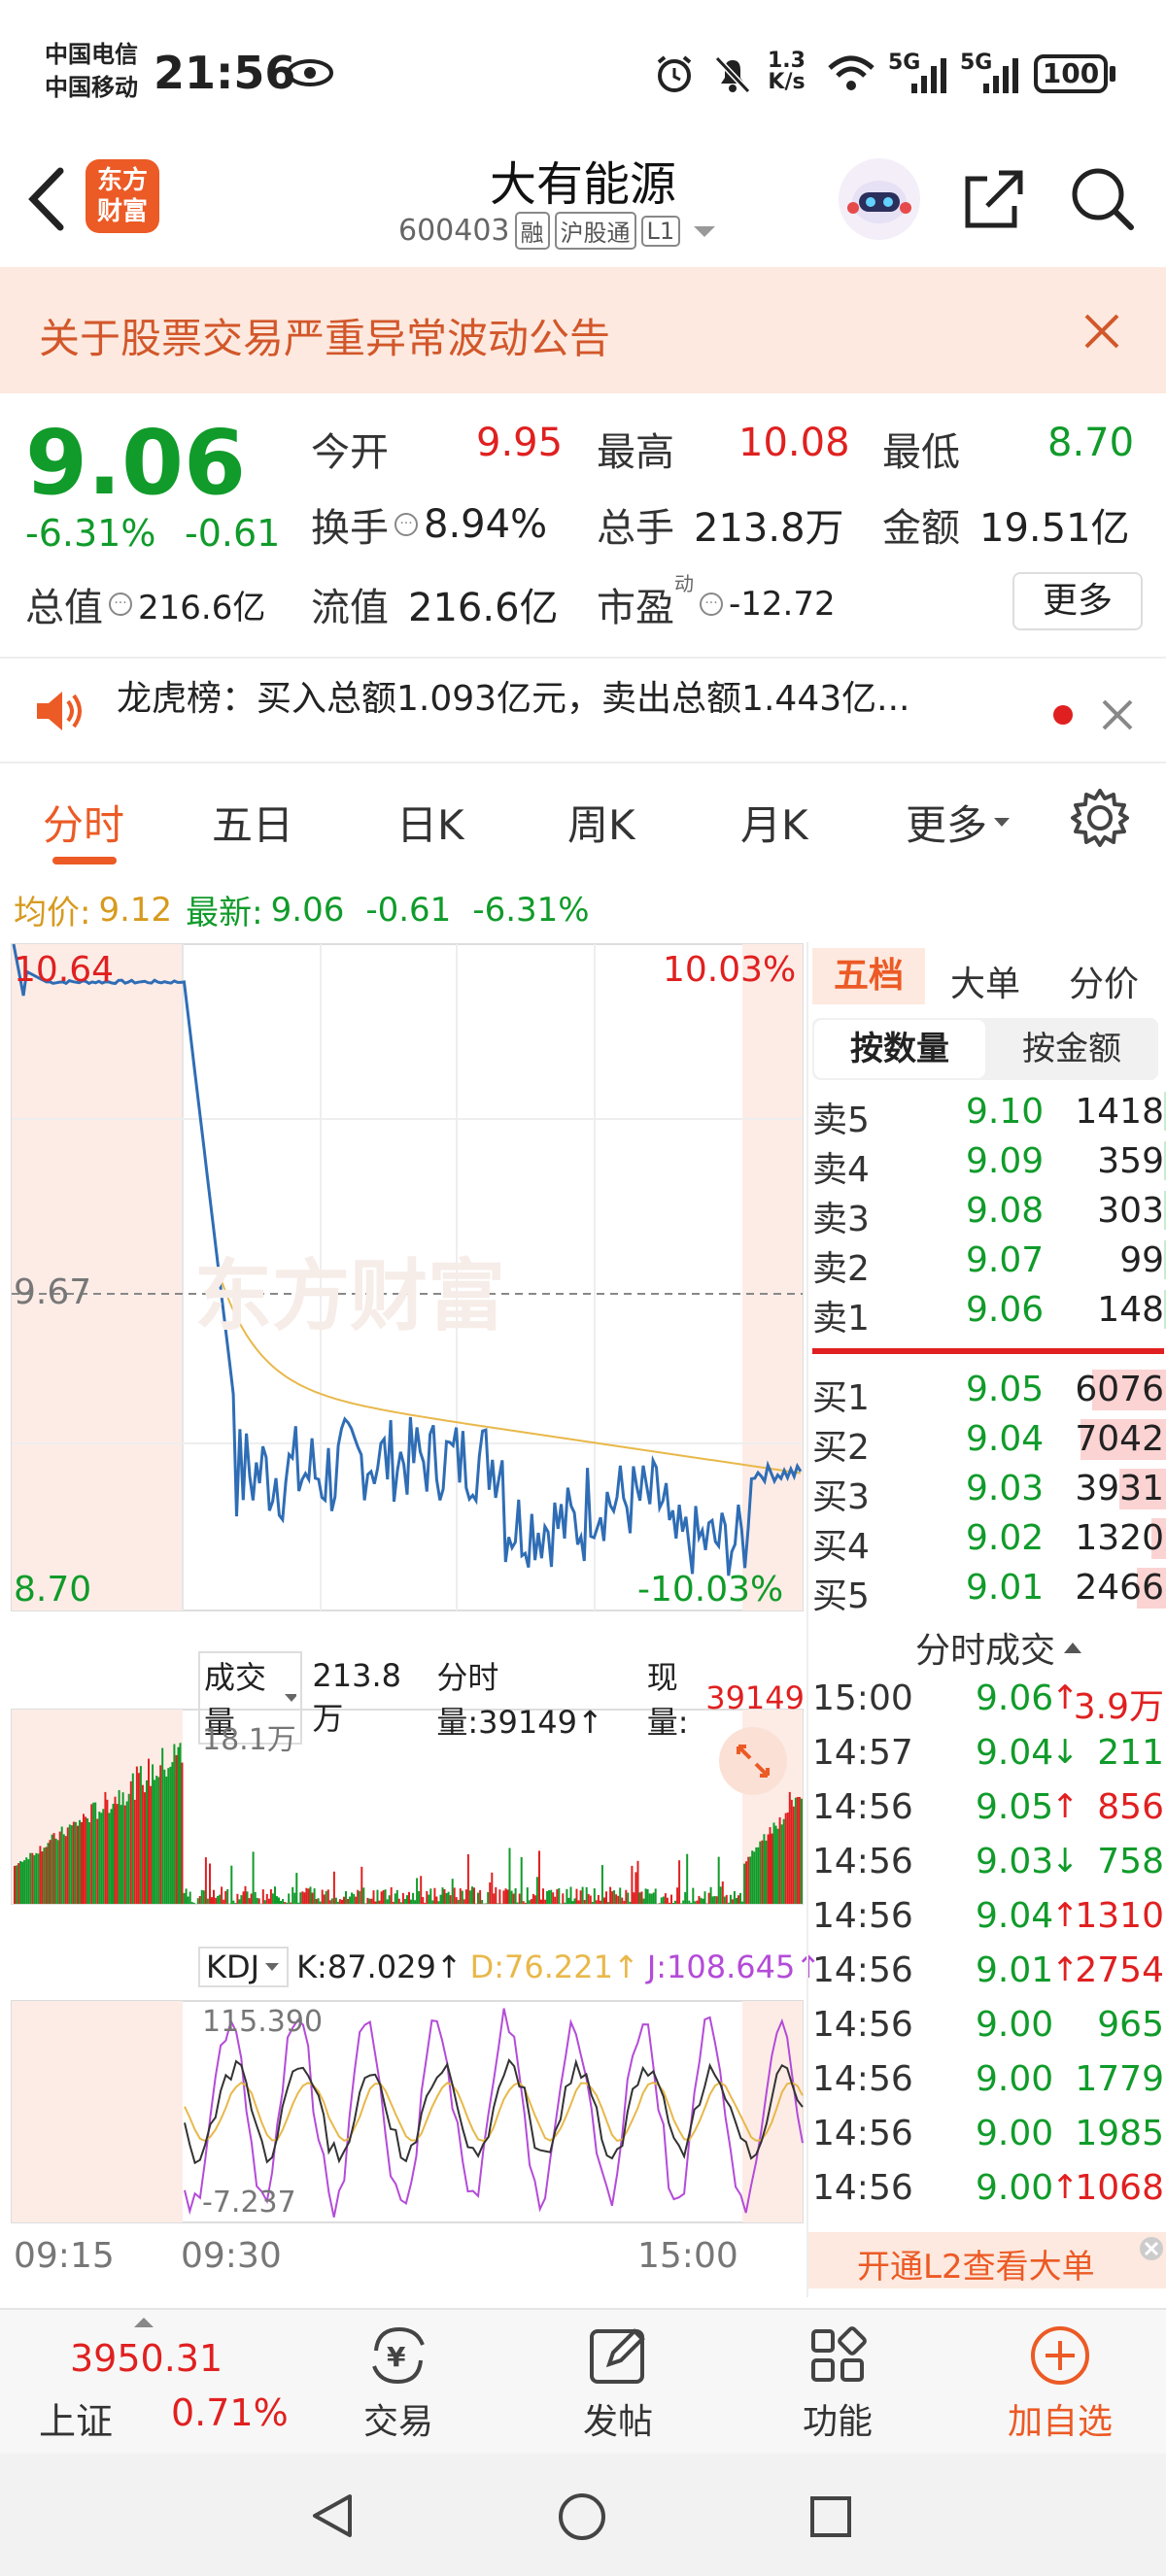 This screenshot has width=1166, height=2576. What do you see at coordinates (1077, 601) in the screenshot?
I see `more-button: 更多` at bounding box center [1077, 601].